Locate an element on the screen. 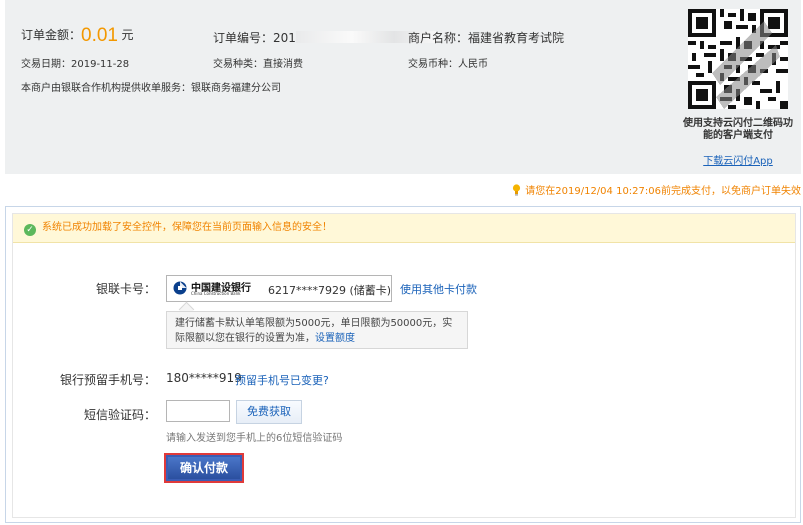 The width and height of the screenshot is (803, 525). sms-hint: 请输入发送到您手机上的6位短信验证码 is located at coordinates (254, 438).